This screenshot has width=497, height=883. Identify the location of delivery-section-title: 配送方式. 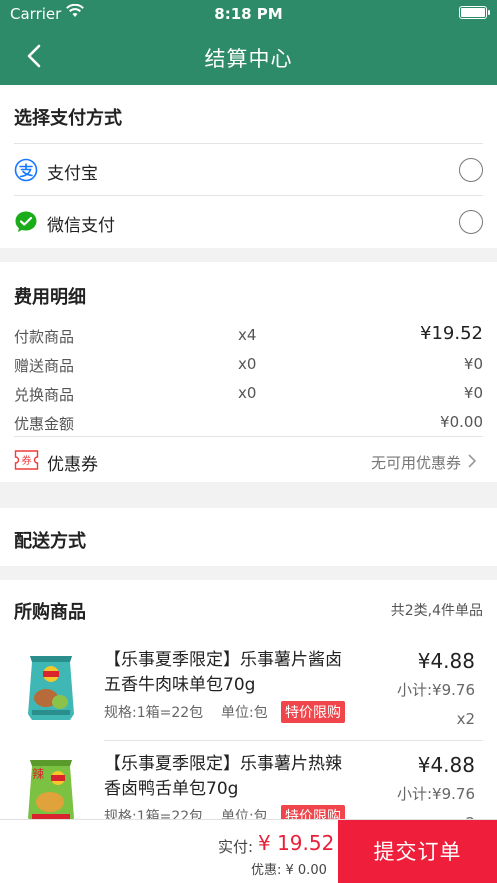
(50, 541).